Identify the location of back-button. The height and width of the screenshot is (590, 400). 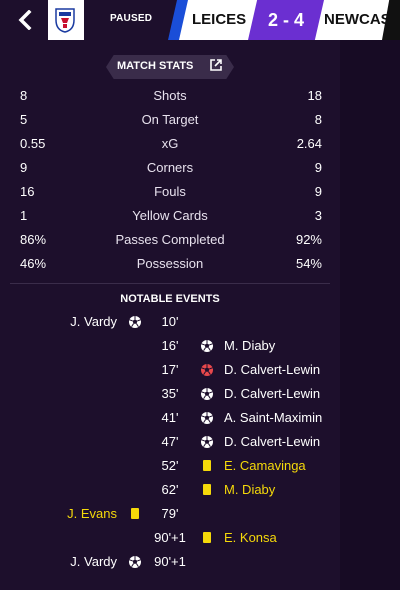
(24, 20).